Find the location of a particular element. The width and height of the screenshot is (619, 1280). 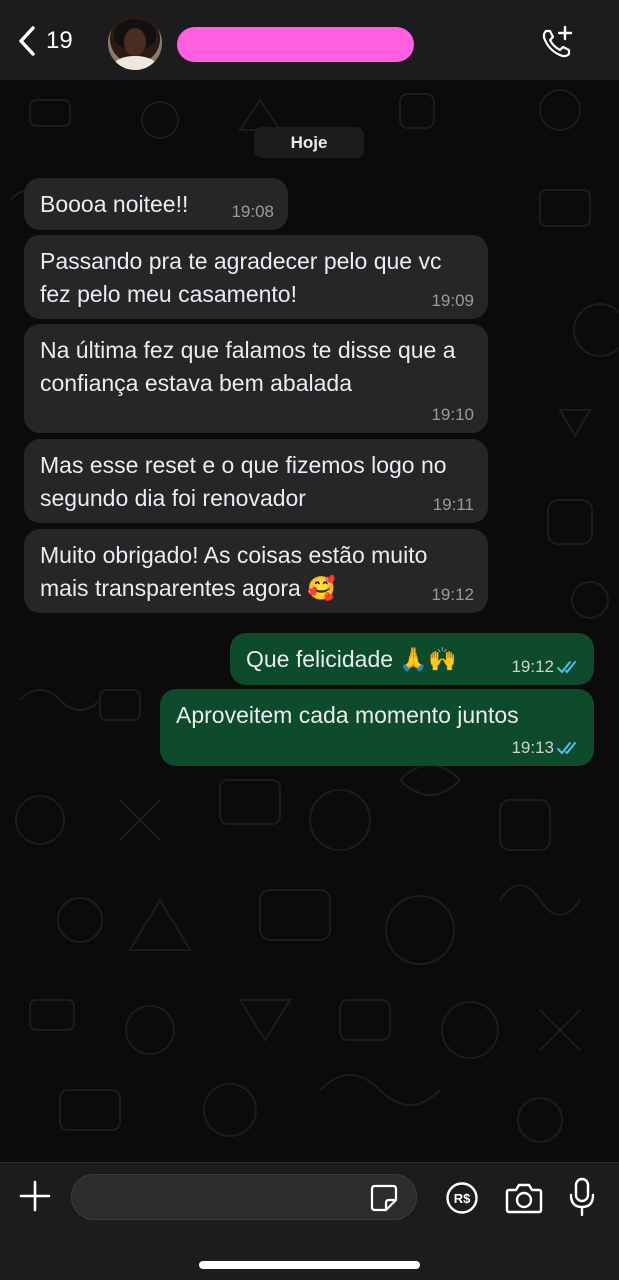

unread-count: 19 is located at coordinates (59, 40).